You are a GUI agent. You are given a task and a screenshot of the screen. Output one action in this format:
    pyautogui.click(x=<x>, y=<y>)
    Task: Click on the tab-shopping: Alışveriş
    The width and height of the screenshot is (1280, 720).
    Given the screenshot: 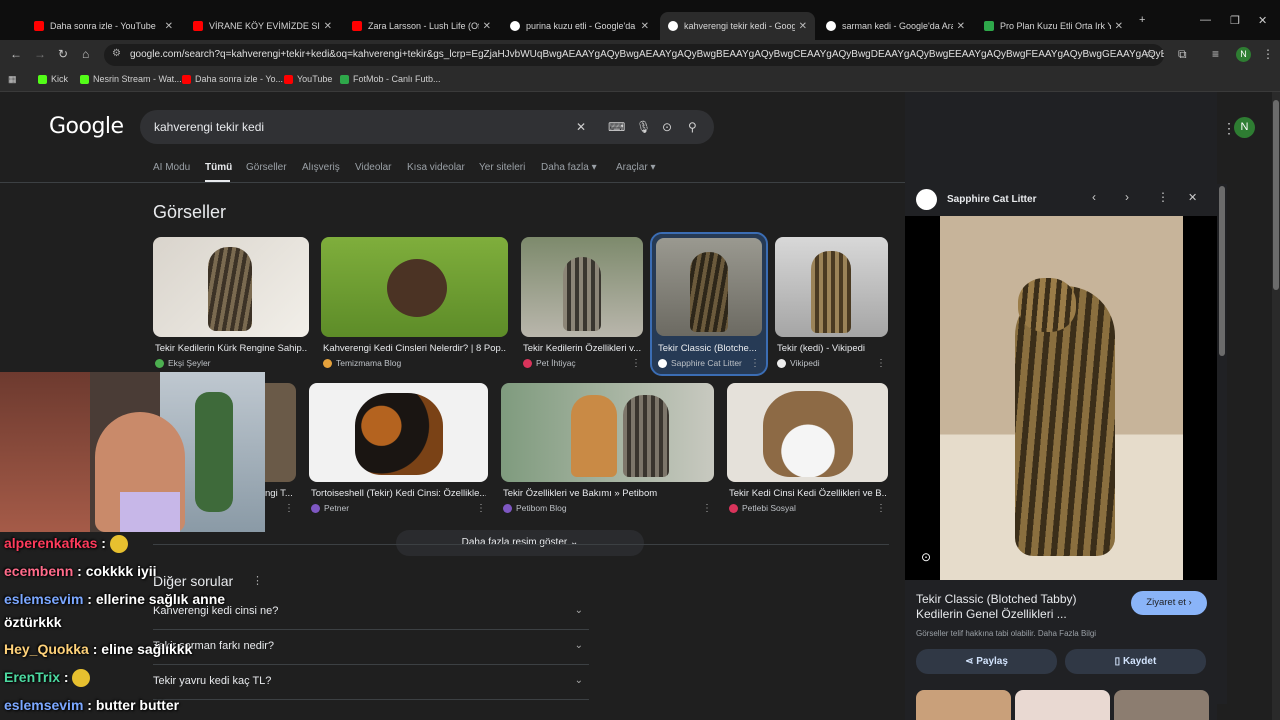 What is the action you would take?
    pyautogui.click(x=321, y=167)
    